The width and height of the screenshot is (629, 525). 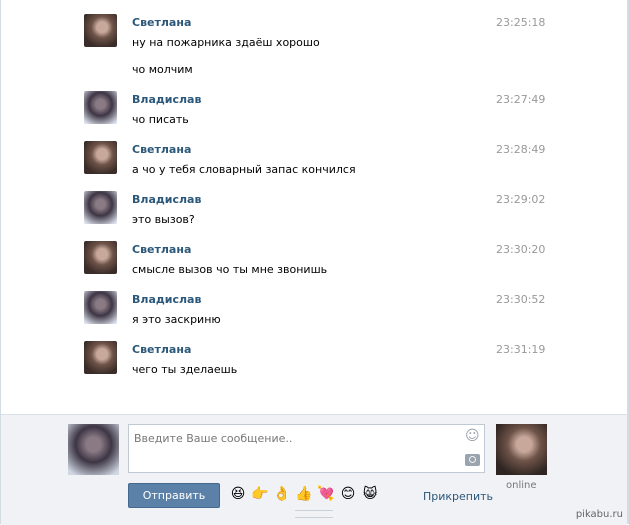 I want to click on resize-handle, so click(x=314, y=514).